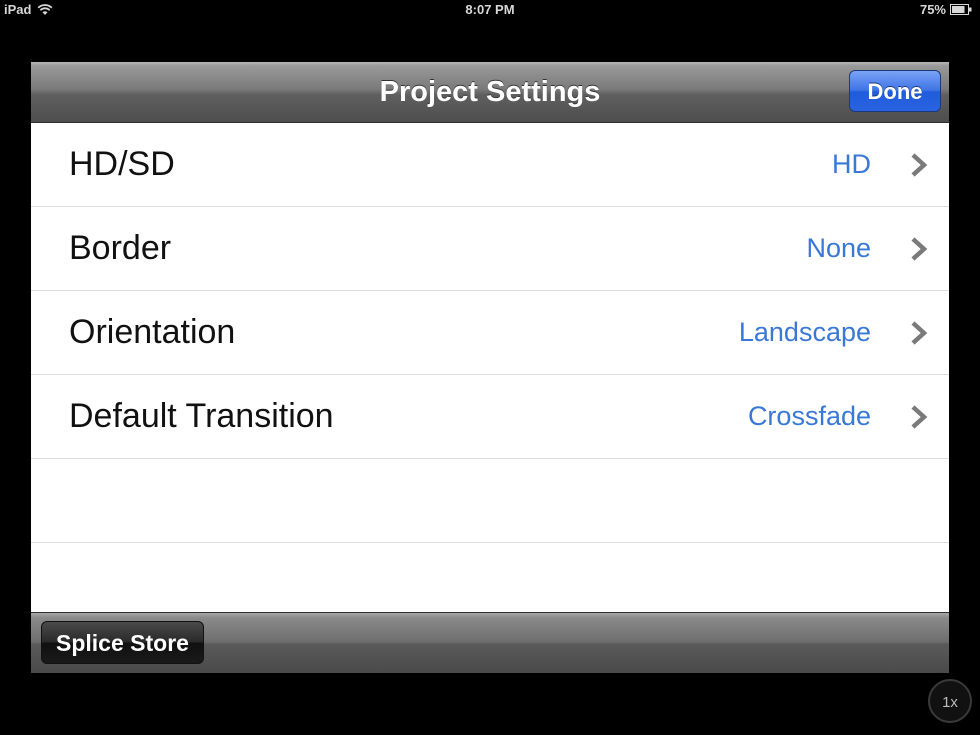 Image resolution: width=980 pixels, height=735 pixels. What do you see at coordinates (490, 417) in the screenshot?
I see `settings-row-default-transition: Default Transition Crossfade` at bounding box center [490, 417].